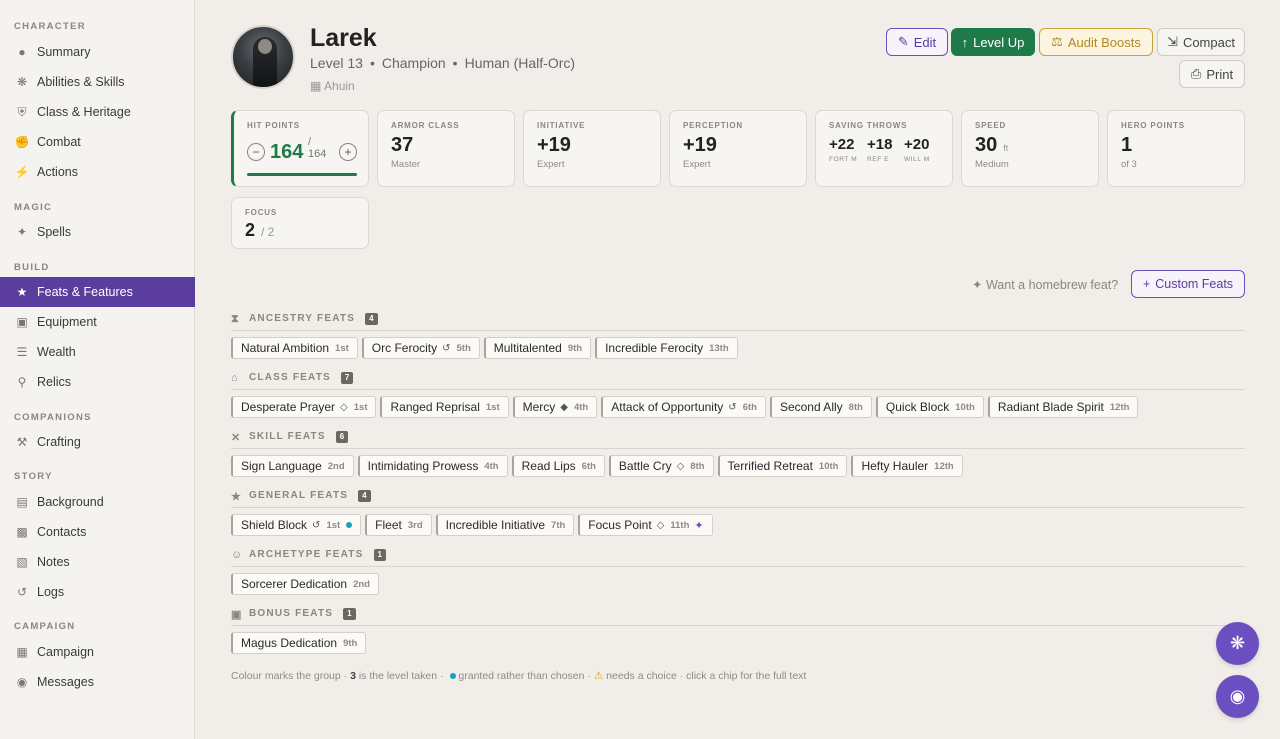 This screenshot has height=739, width=1280. What do you see at coordinates (738, 148) in the screenshot?
I see `perception-card: PERCEPTION +19 Expert` at bounding box center [738, 148].